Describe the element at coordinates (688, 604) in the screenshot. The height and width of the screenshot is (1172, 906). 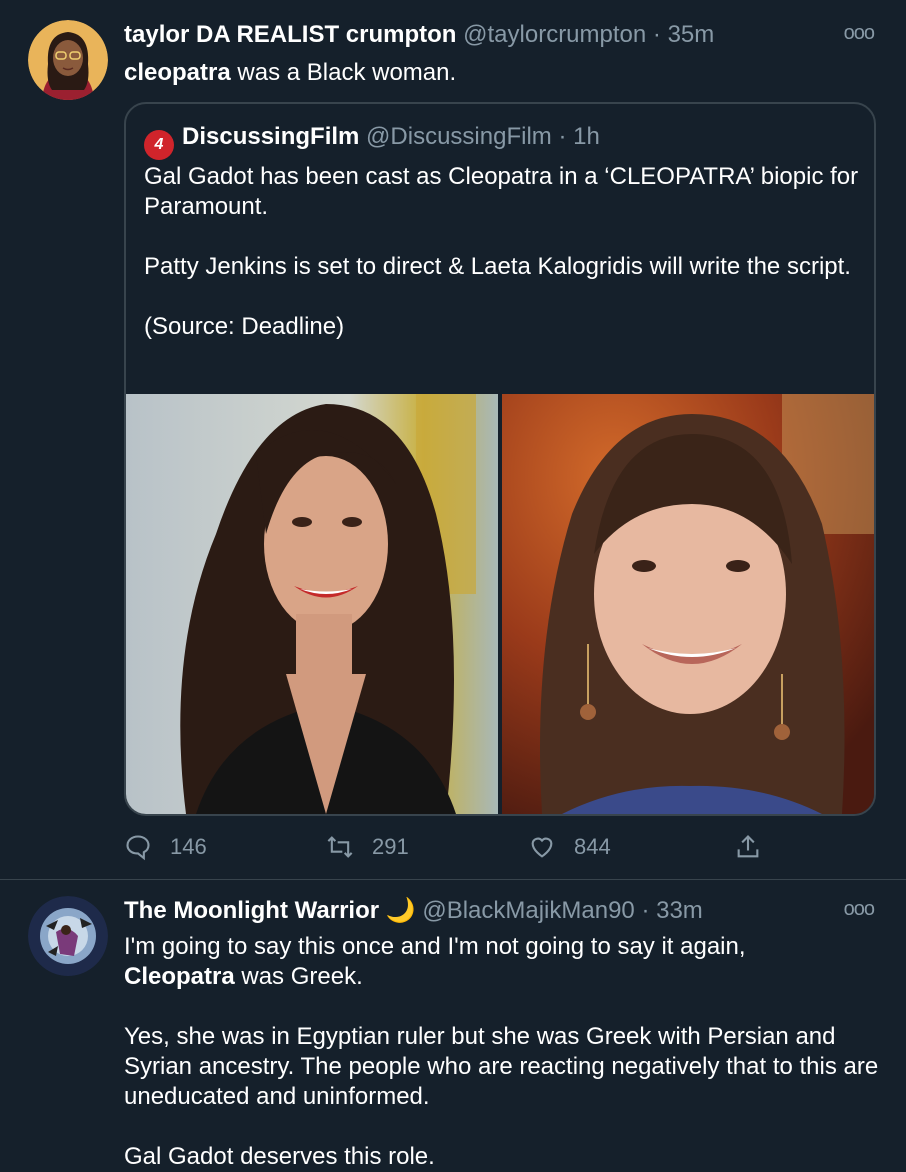
I see `photo-patty-jenkins` at that location.